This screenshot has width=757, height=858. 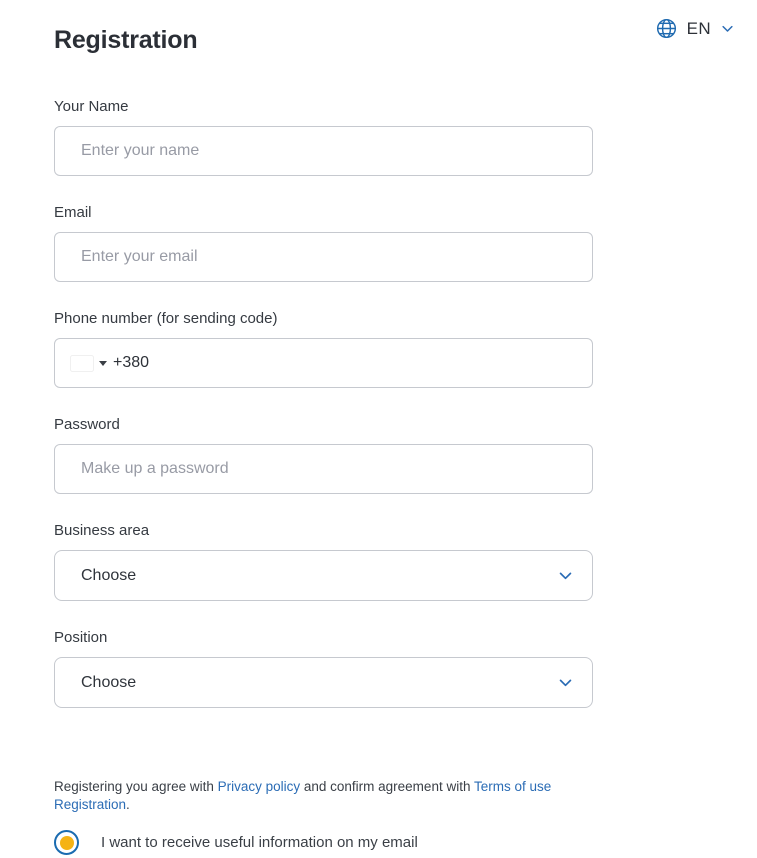 I want to click on agreement-text-after: ., so click(x=128, y=804).